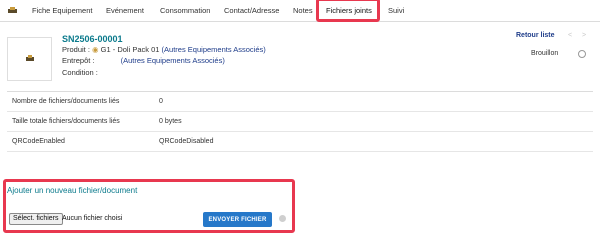 The image size is (600, 244). I want to click on next-record-icon: >, so click(584, 35).